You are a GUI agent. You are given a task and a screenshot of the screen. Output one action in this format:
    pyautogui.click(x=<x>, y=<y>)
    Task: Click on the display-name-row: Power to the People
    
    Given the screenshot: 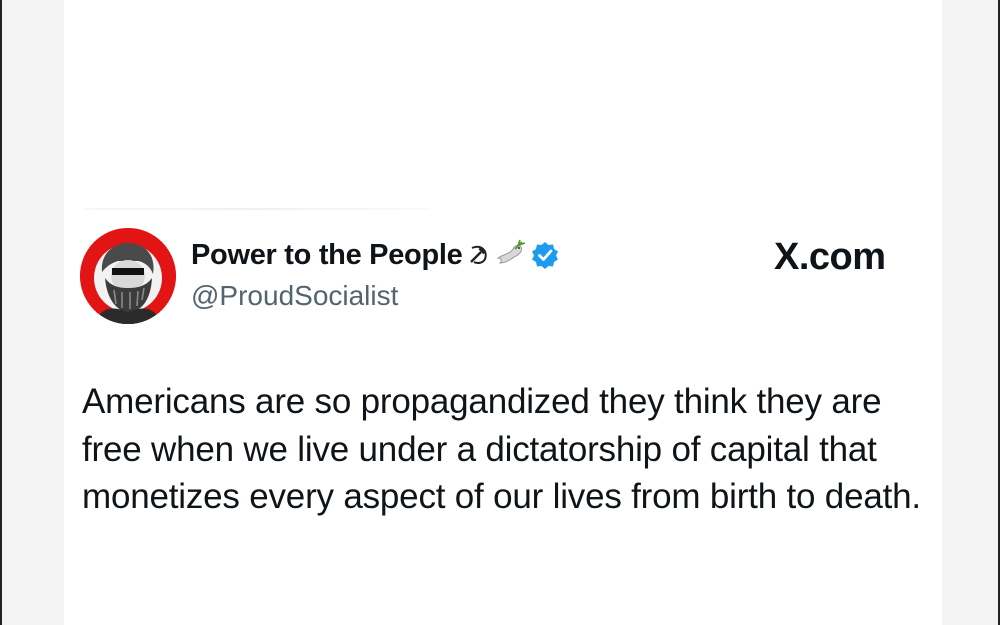 What is the action you would take?
    pyautogui.click(x=375, y=255)
    